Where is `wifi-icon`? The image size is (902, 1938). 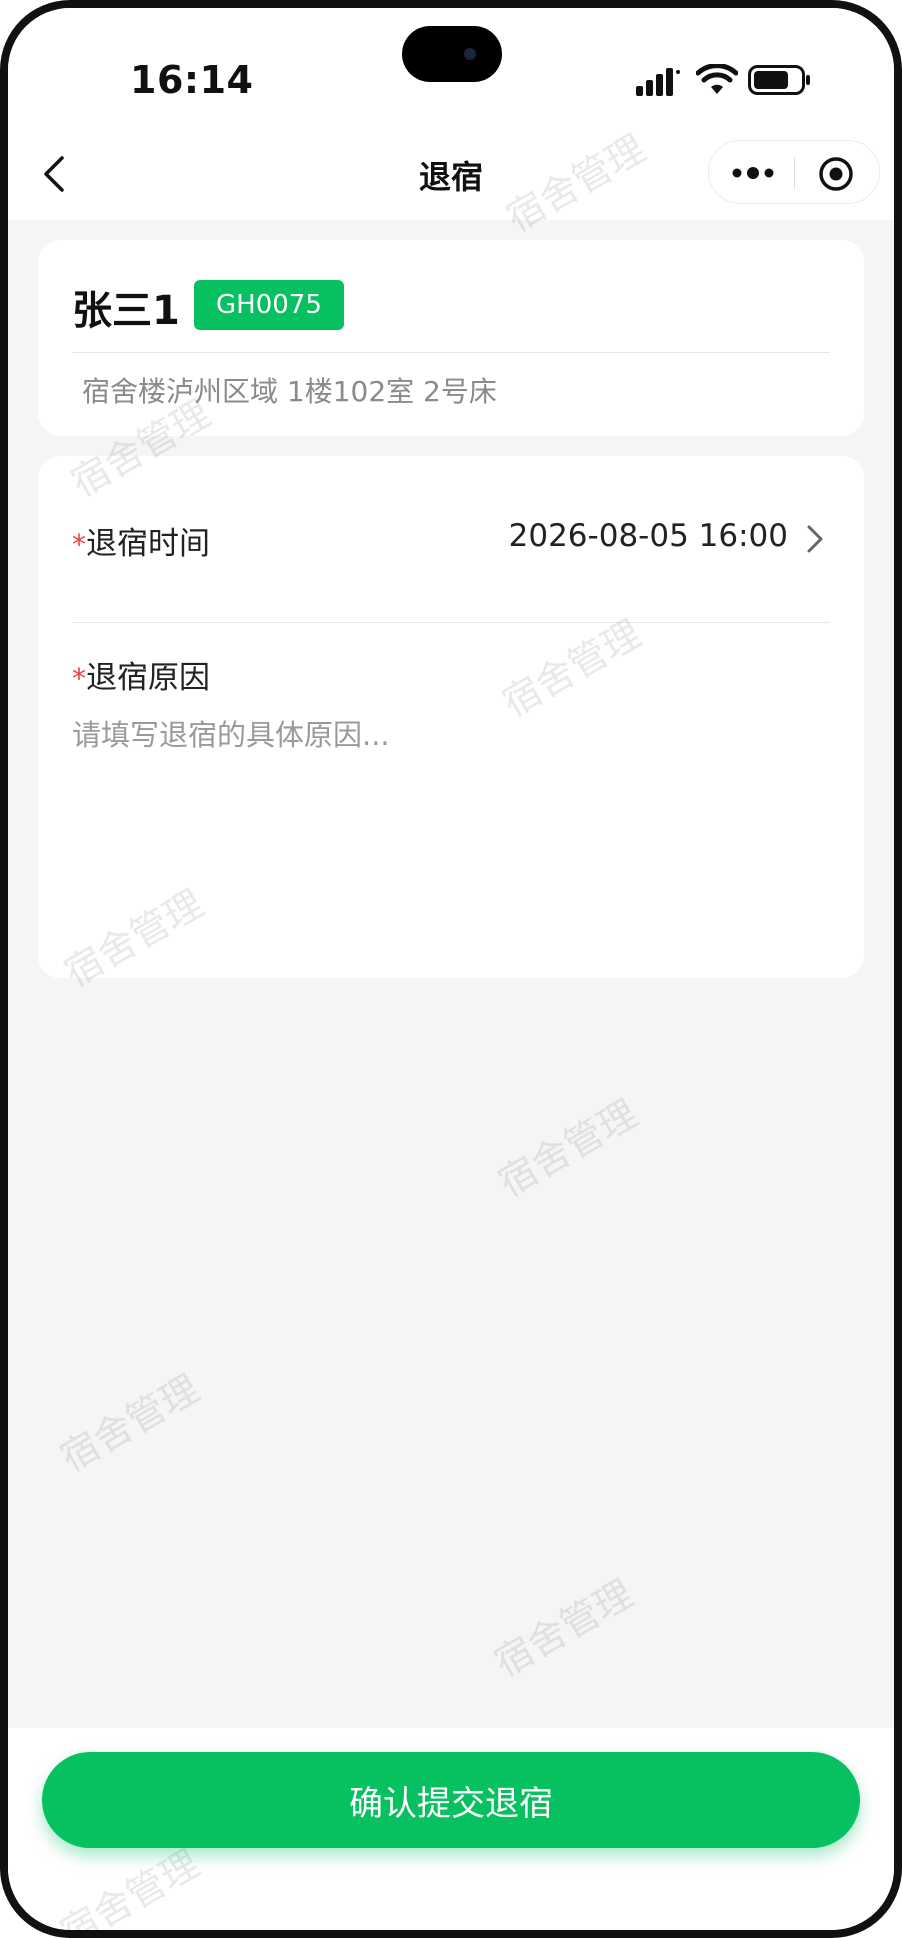
wifi-icon is located at coordinates (717, 79).